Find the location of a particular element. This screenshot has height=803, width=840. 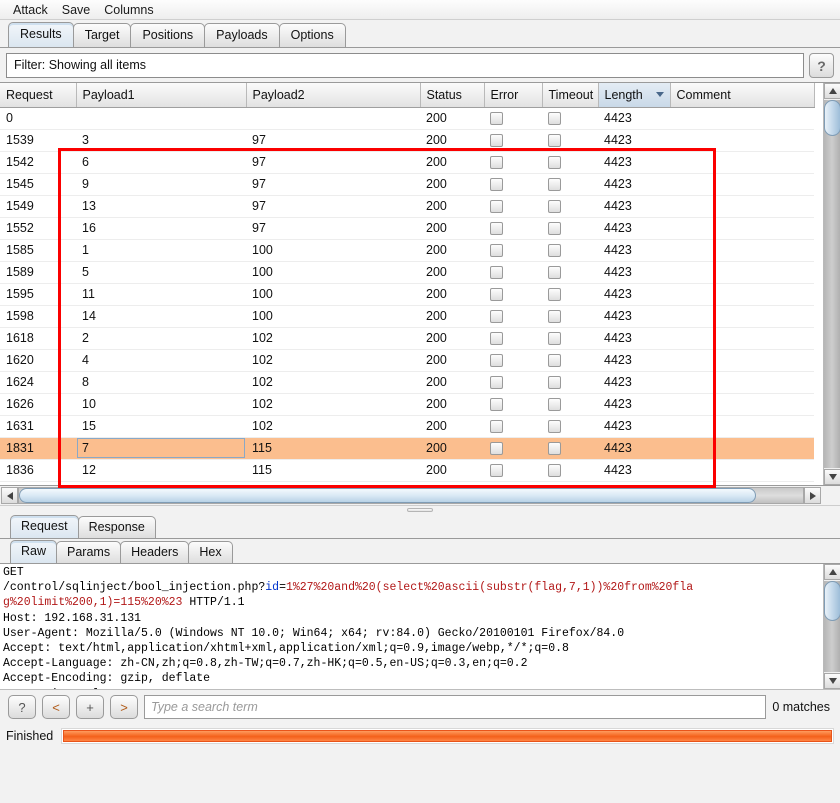

tab-request: Request is located at coordinates (44, 526).